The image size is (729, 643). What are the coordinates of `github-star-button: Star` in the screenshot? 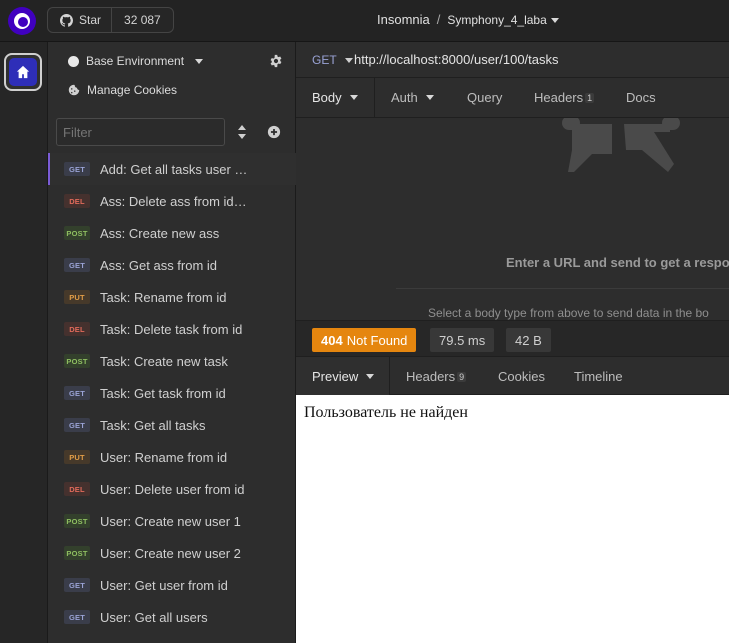 It's located at (80, 20).